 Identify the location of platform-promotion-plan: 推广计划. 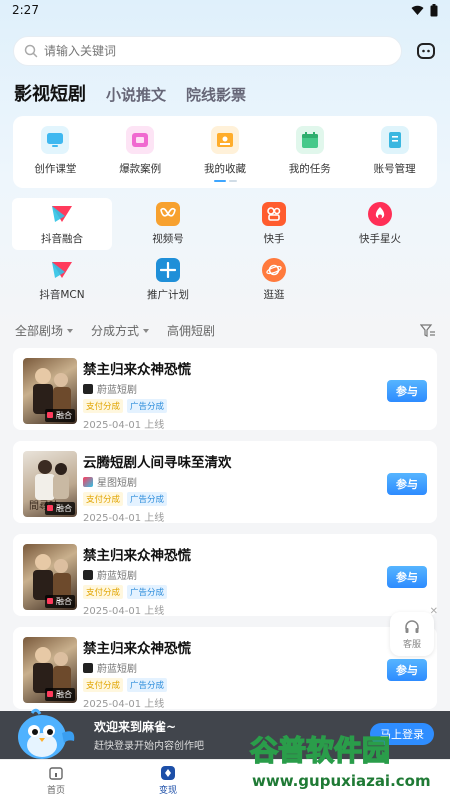
(168, 280).